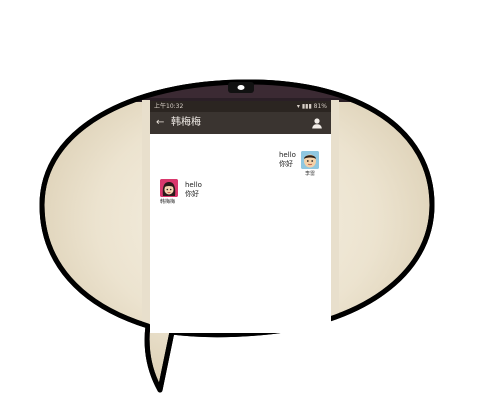  I want to click on avatar-hanmeimei, so click(169, 188).